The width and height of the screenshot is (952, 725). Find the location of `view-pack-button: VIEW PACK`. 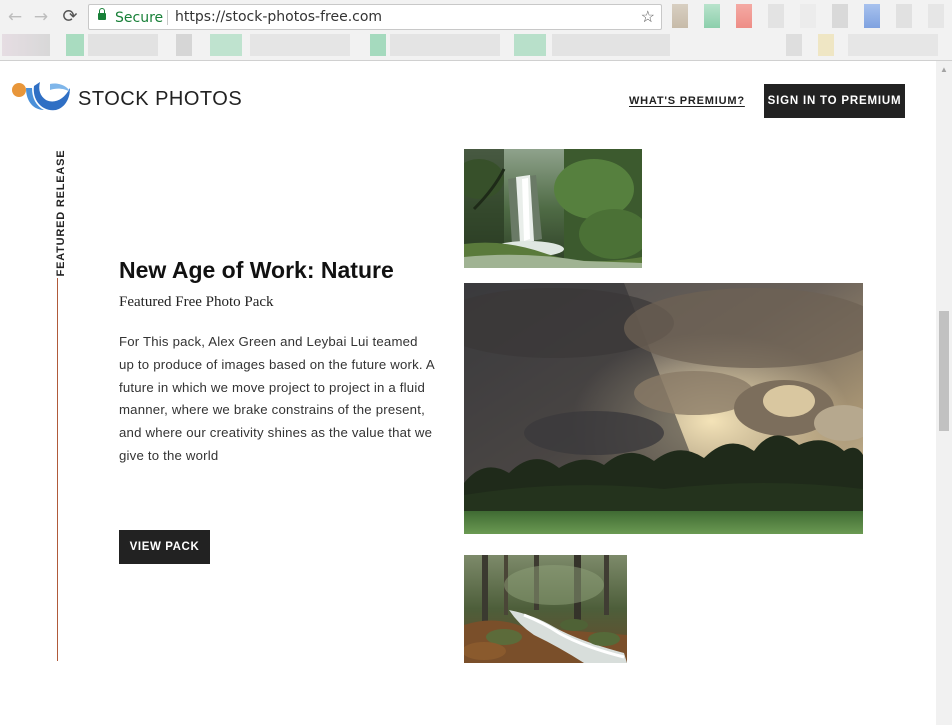

view-pack-button: VIEW PACK is located at coordinates (164, 547).